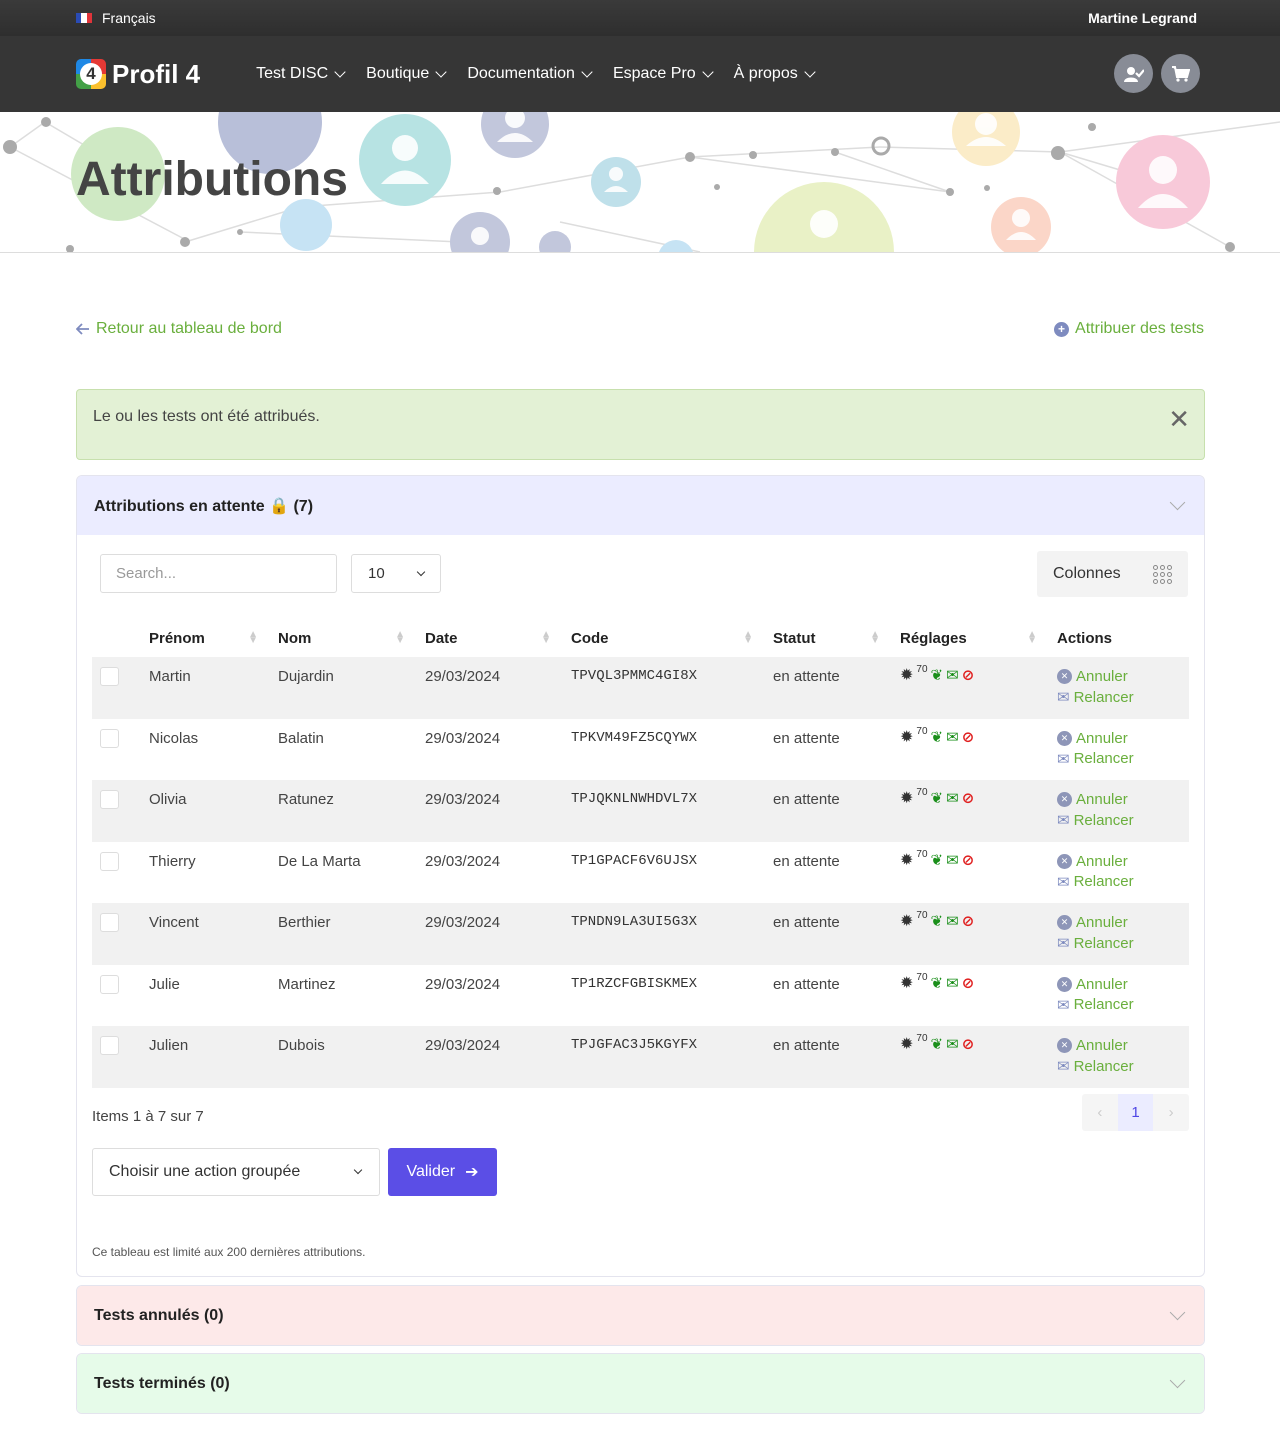 Image resolution: width=1280 pixels, height=1448 pixels. I want to click on per-page-select: 10, so click(396, 573).